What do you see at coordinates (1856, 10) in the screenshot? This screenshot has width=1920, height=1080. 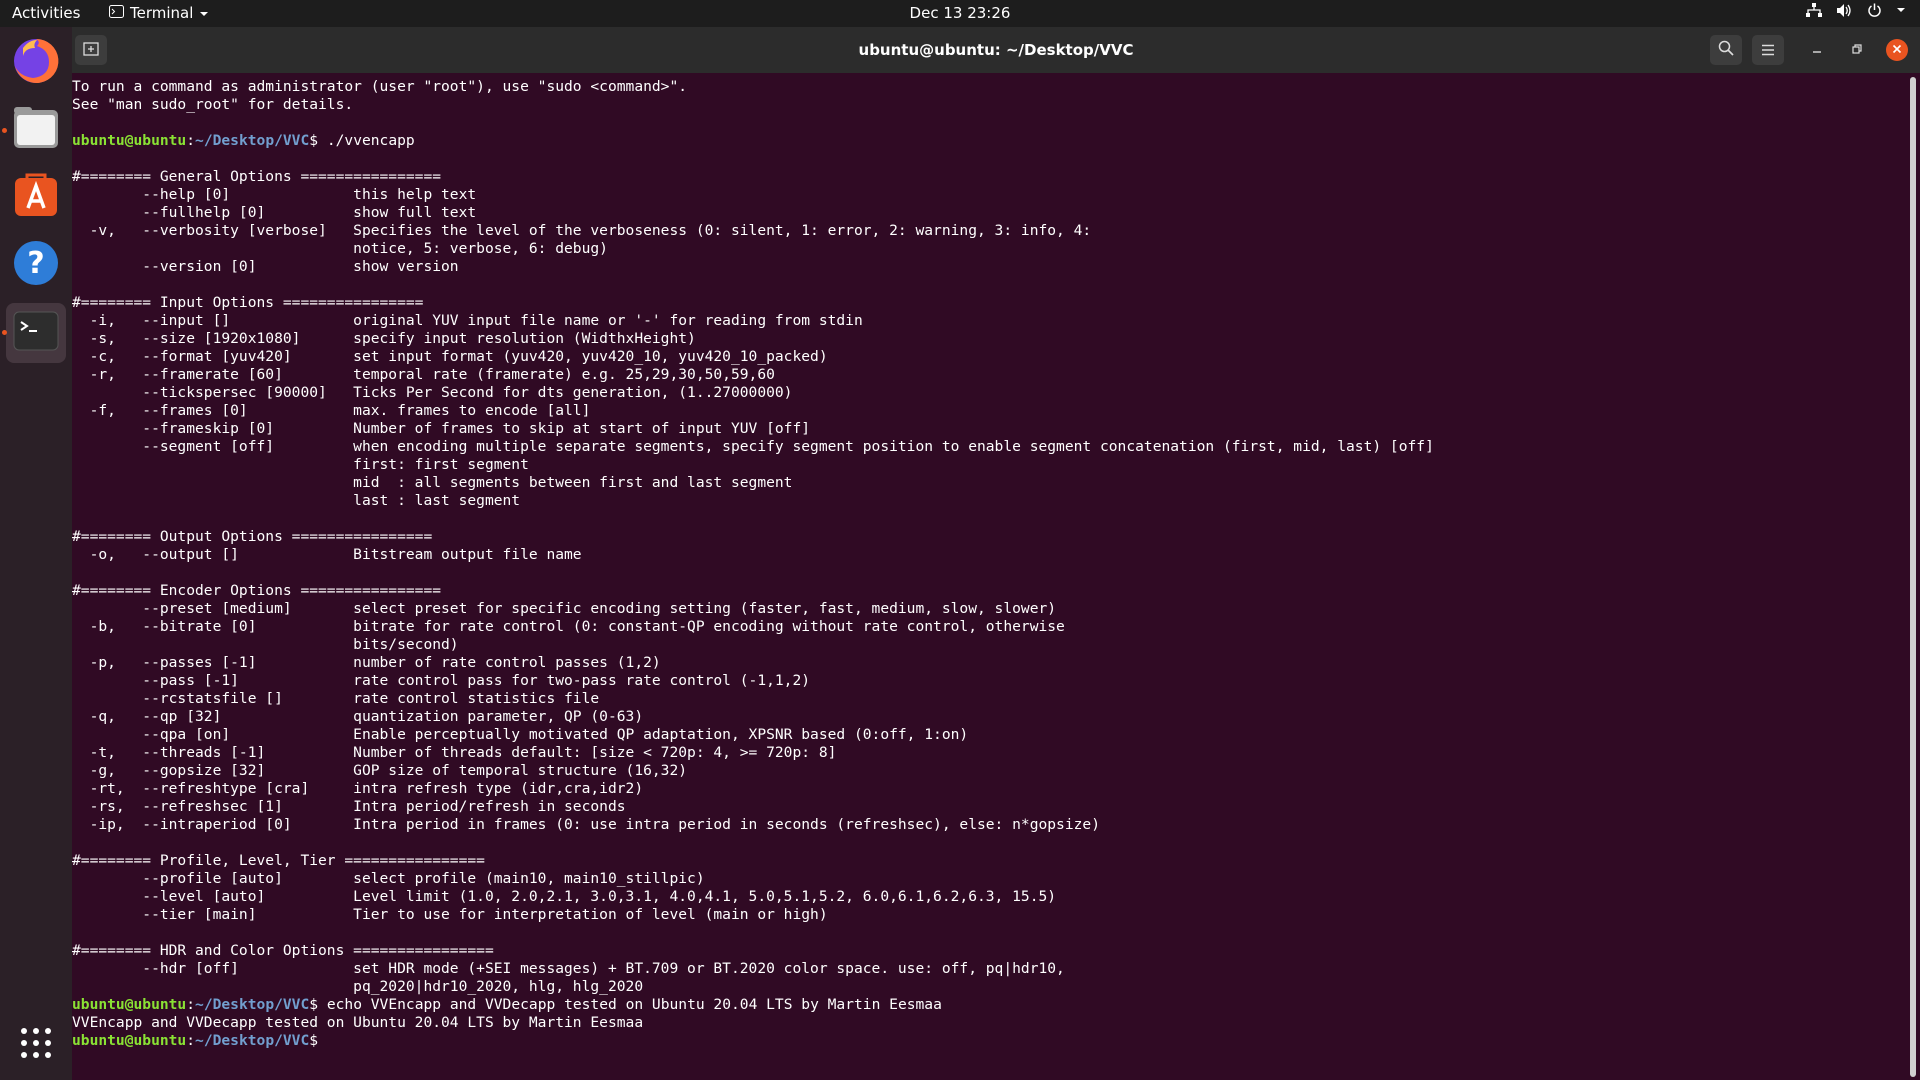 I see `system-tray` at bounding box center [1856, 10].